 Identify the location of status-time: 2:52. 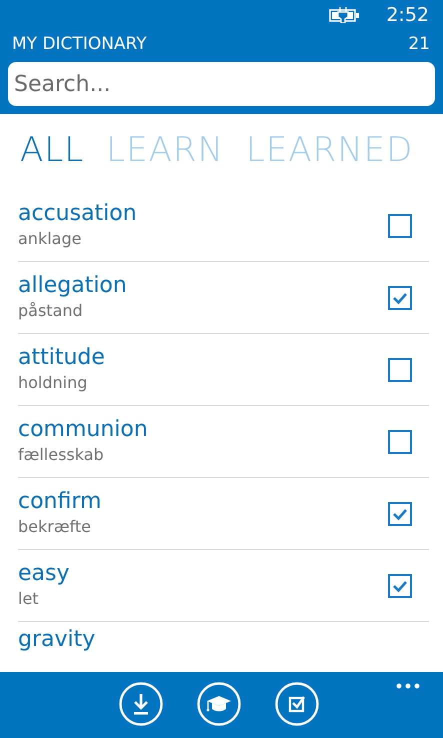
(407, 15).